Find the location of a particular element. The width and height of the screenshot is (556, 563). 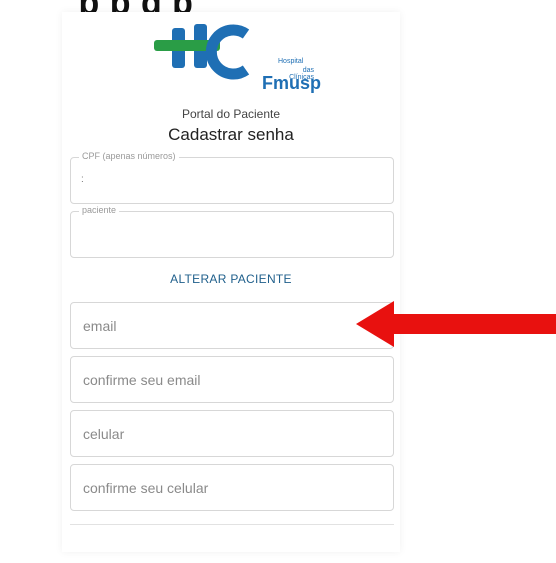

celular-field is located at coordinates (232, 433).